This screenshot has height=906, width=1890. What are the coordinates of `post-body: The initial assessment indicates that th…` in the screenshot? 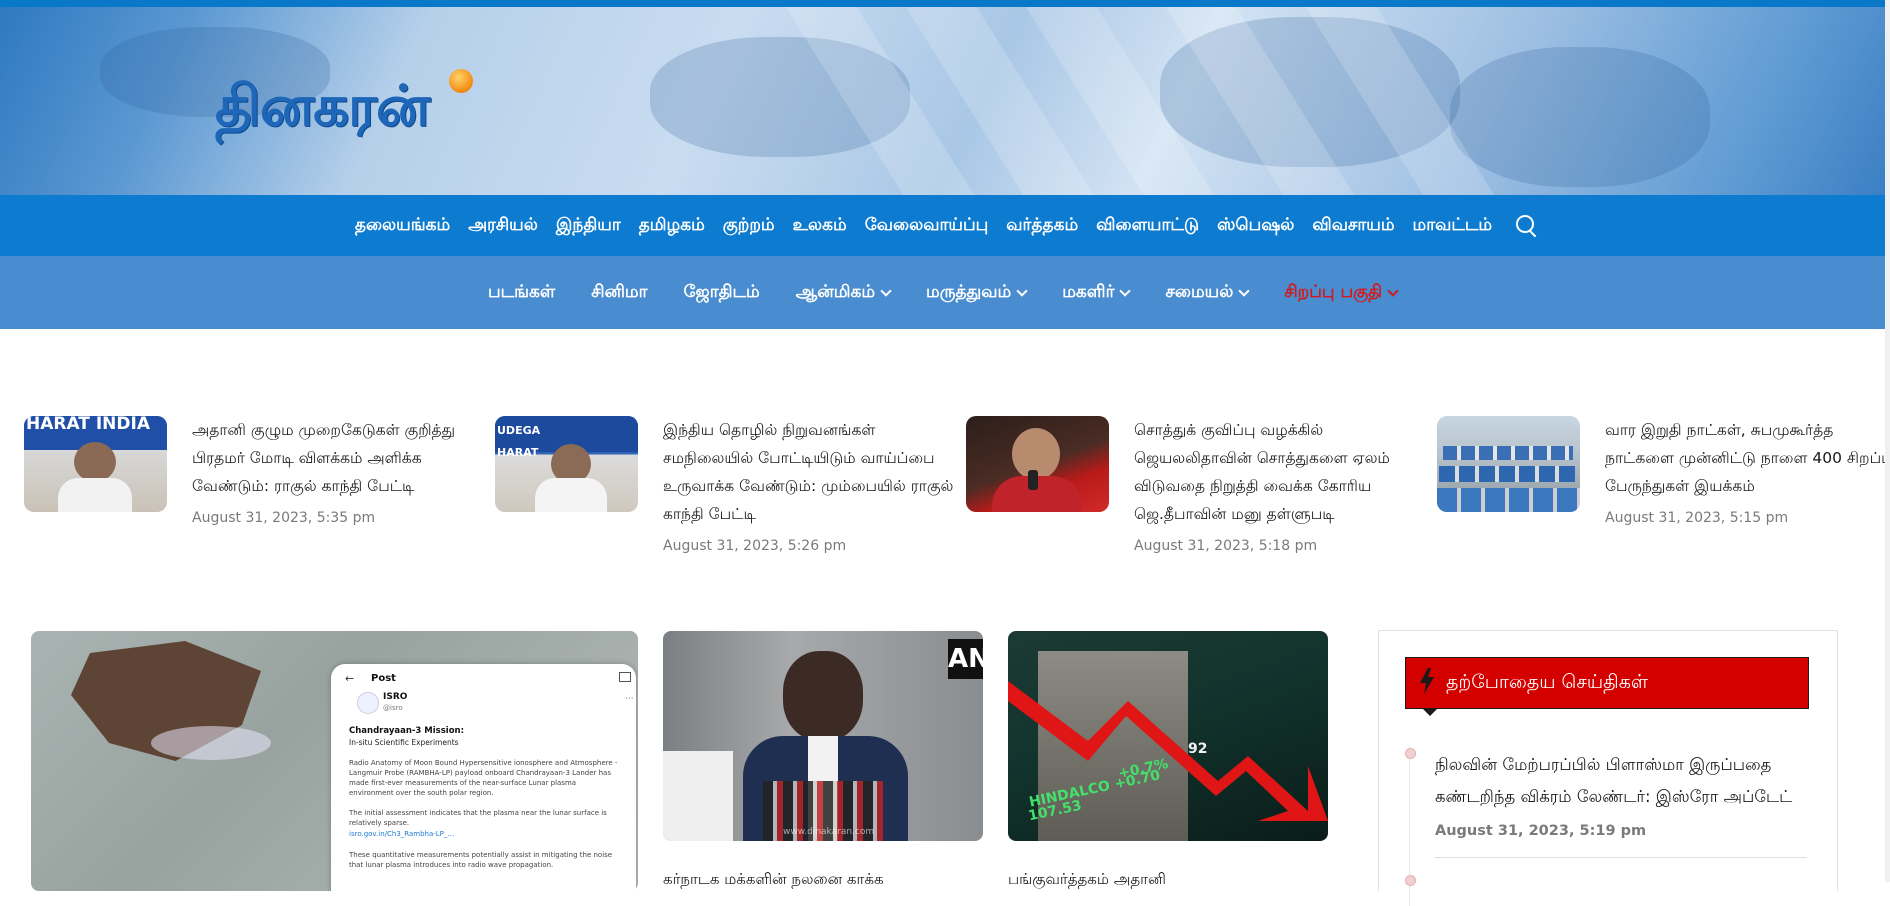 It's located at (478, 818).